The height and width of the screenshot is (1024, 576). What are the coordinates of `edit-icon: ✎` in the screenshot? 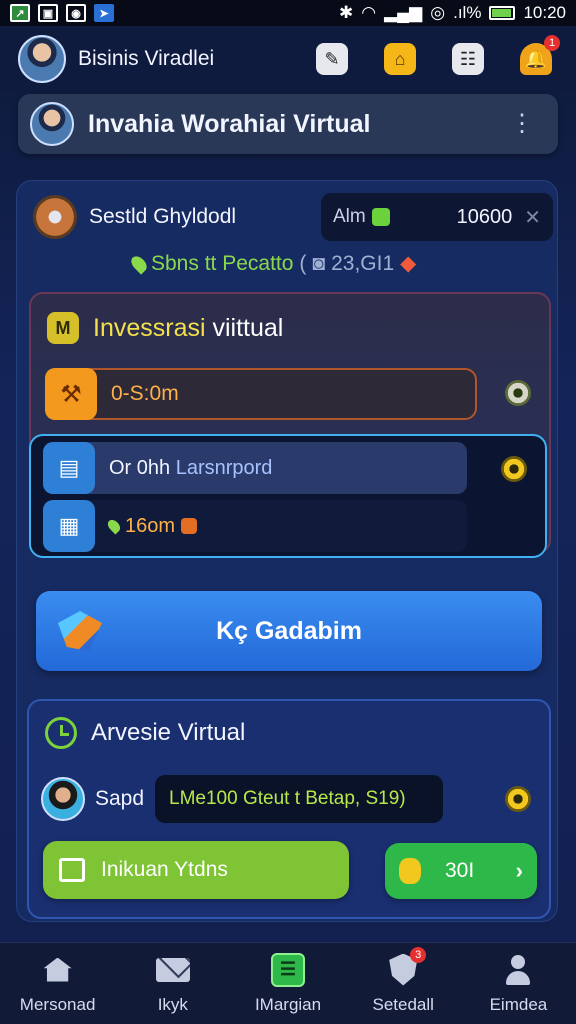 It's located at (332, 59).